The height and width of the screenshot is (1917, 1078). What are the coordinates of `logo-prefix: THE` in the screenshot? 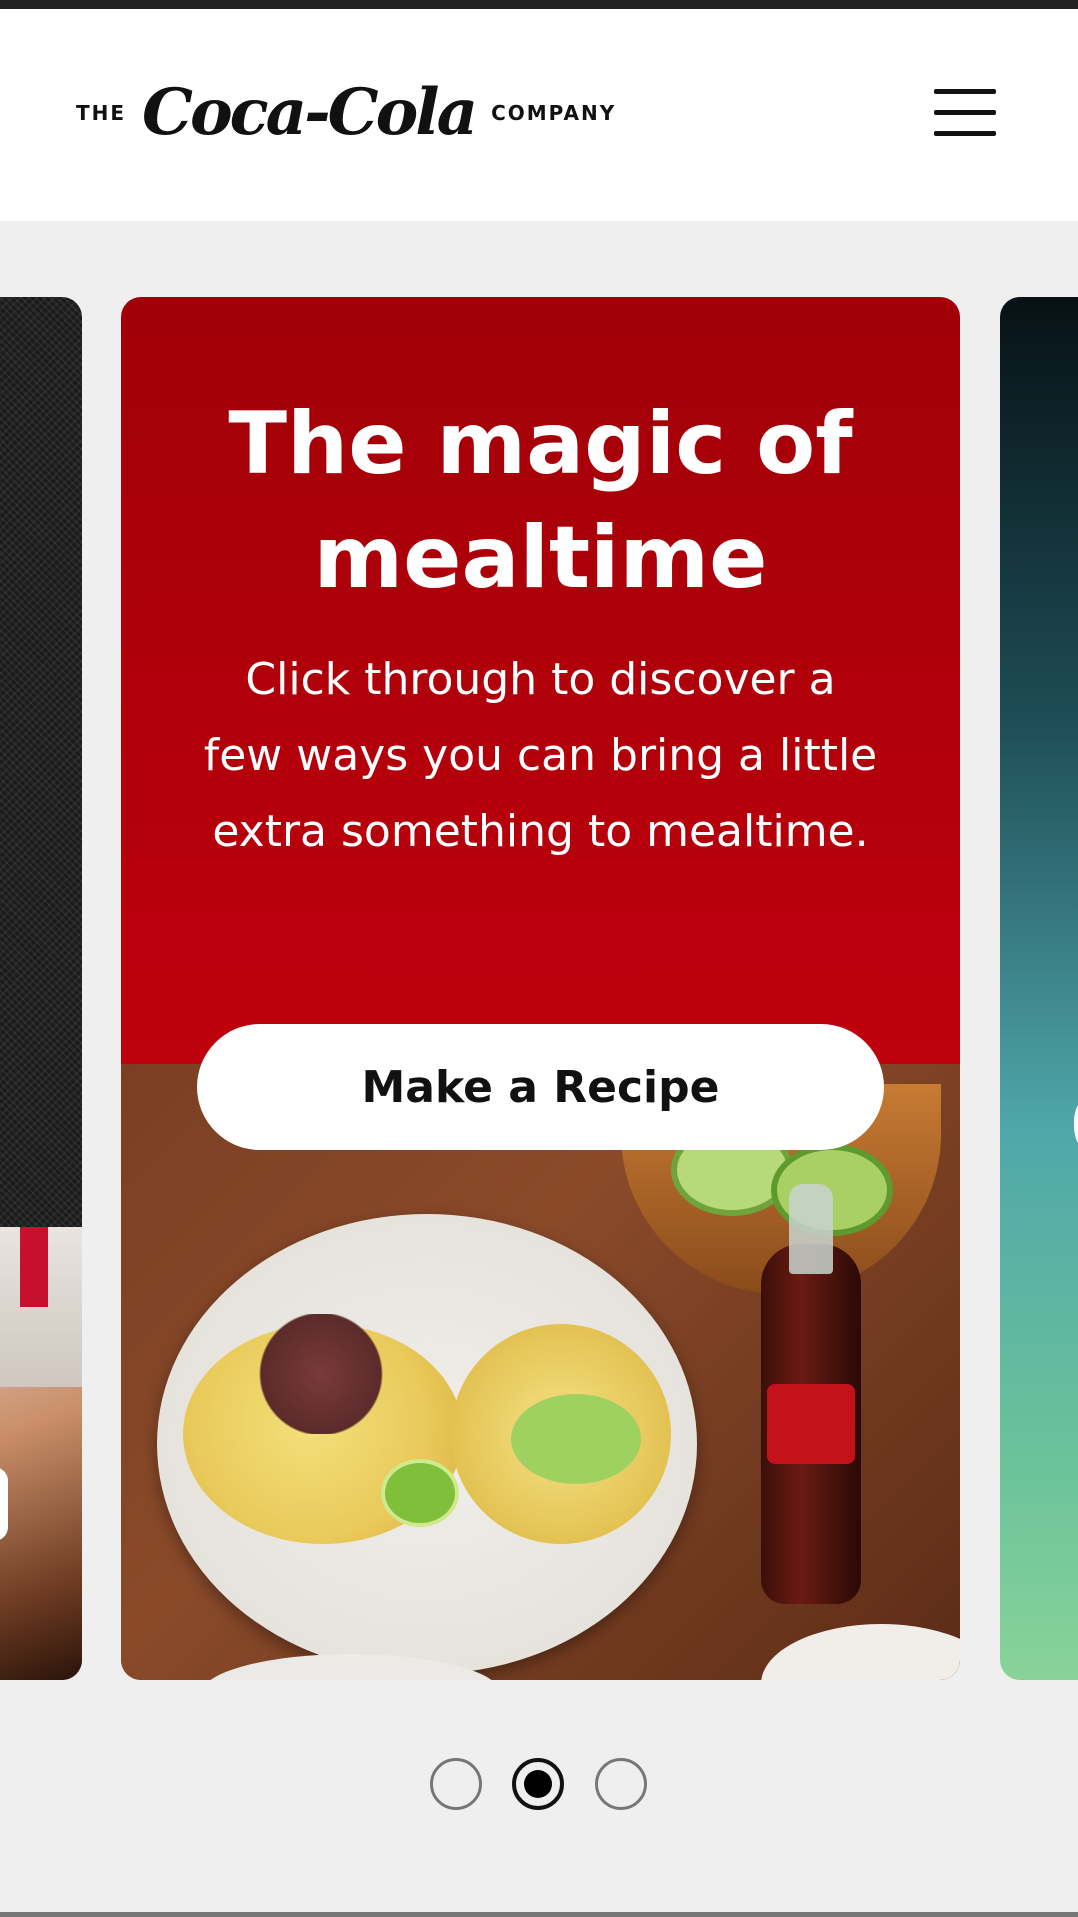 It's located at (101, 113).